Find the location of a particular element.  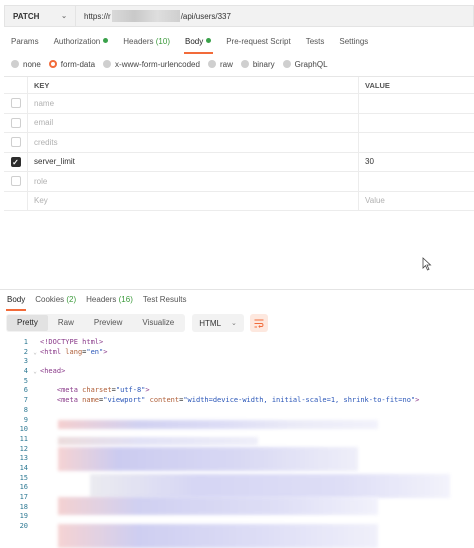

method-label: PATCH is located at coordinates (26, 16).